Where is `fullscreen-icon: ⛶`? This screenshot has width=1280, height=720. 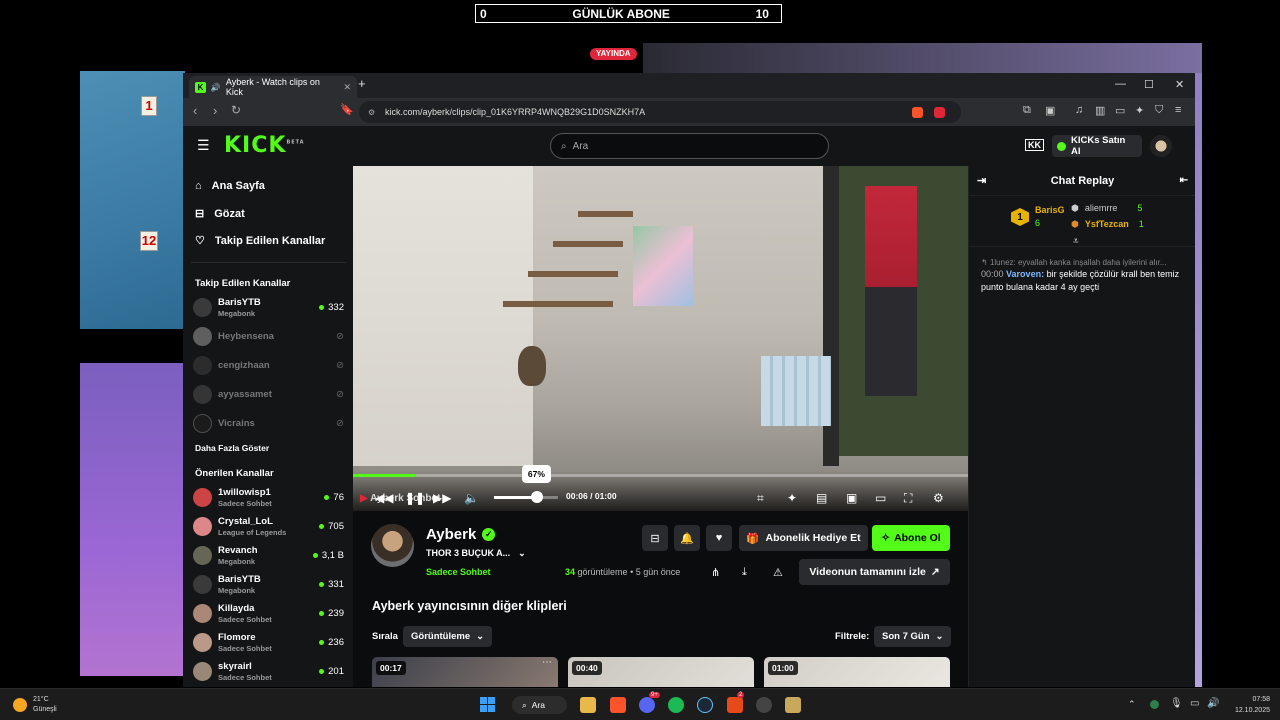
fullscreen-icon: ⛶ is located at coordinates (908, 498).